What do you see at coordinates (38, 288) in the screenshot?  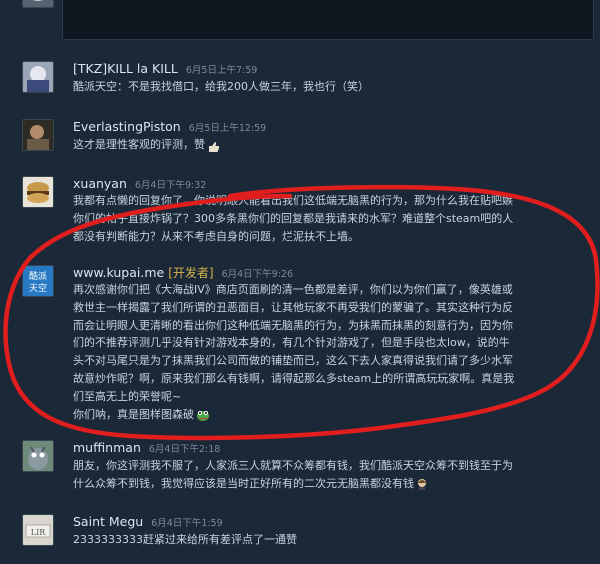 I see `svg-text: 天空` at bounding box center [38, 288].